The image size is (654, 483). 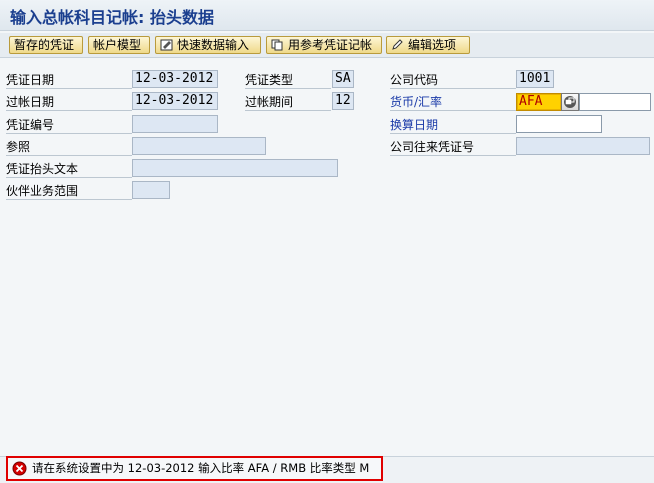 I want to click on account-model-button: 帐户模型, so click(x=119, y=45).